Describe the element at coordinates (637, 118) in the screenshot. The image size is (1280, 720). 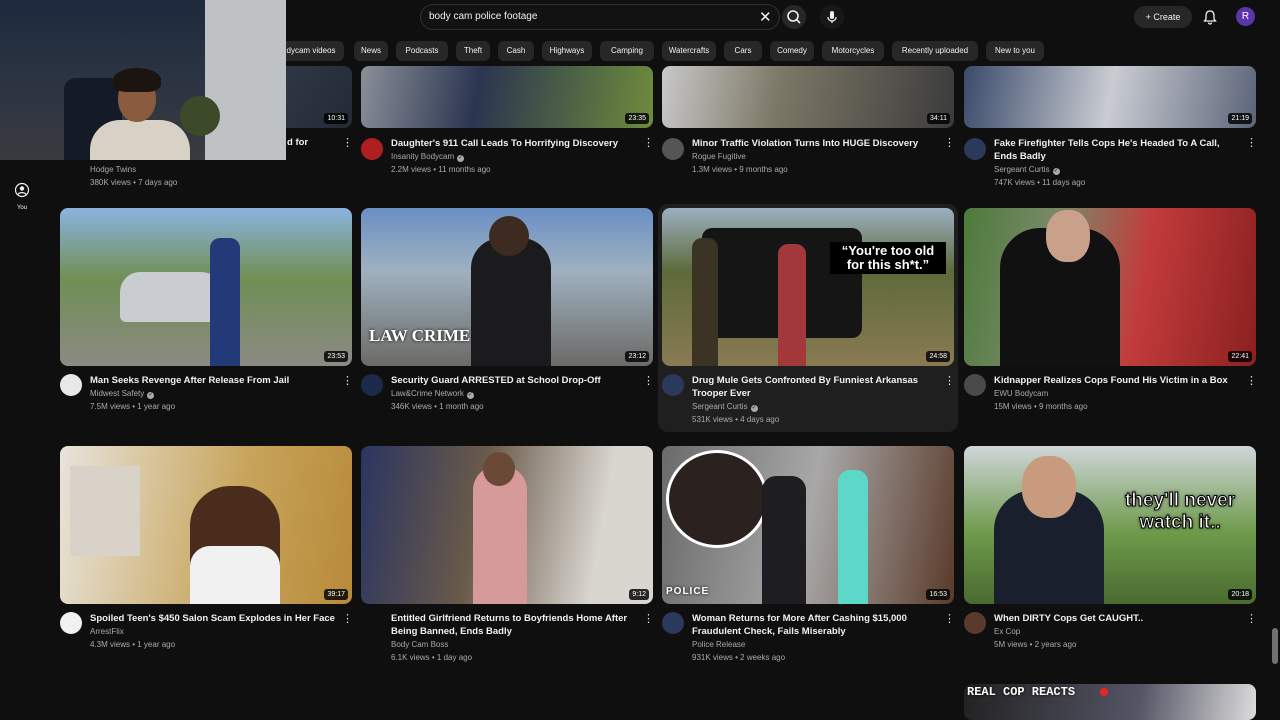
I see `duration-badge: 23:35` at that location.